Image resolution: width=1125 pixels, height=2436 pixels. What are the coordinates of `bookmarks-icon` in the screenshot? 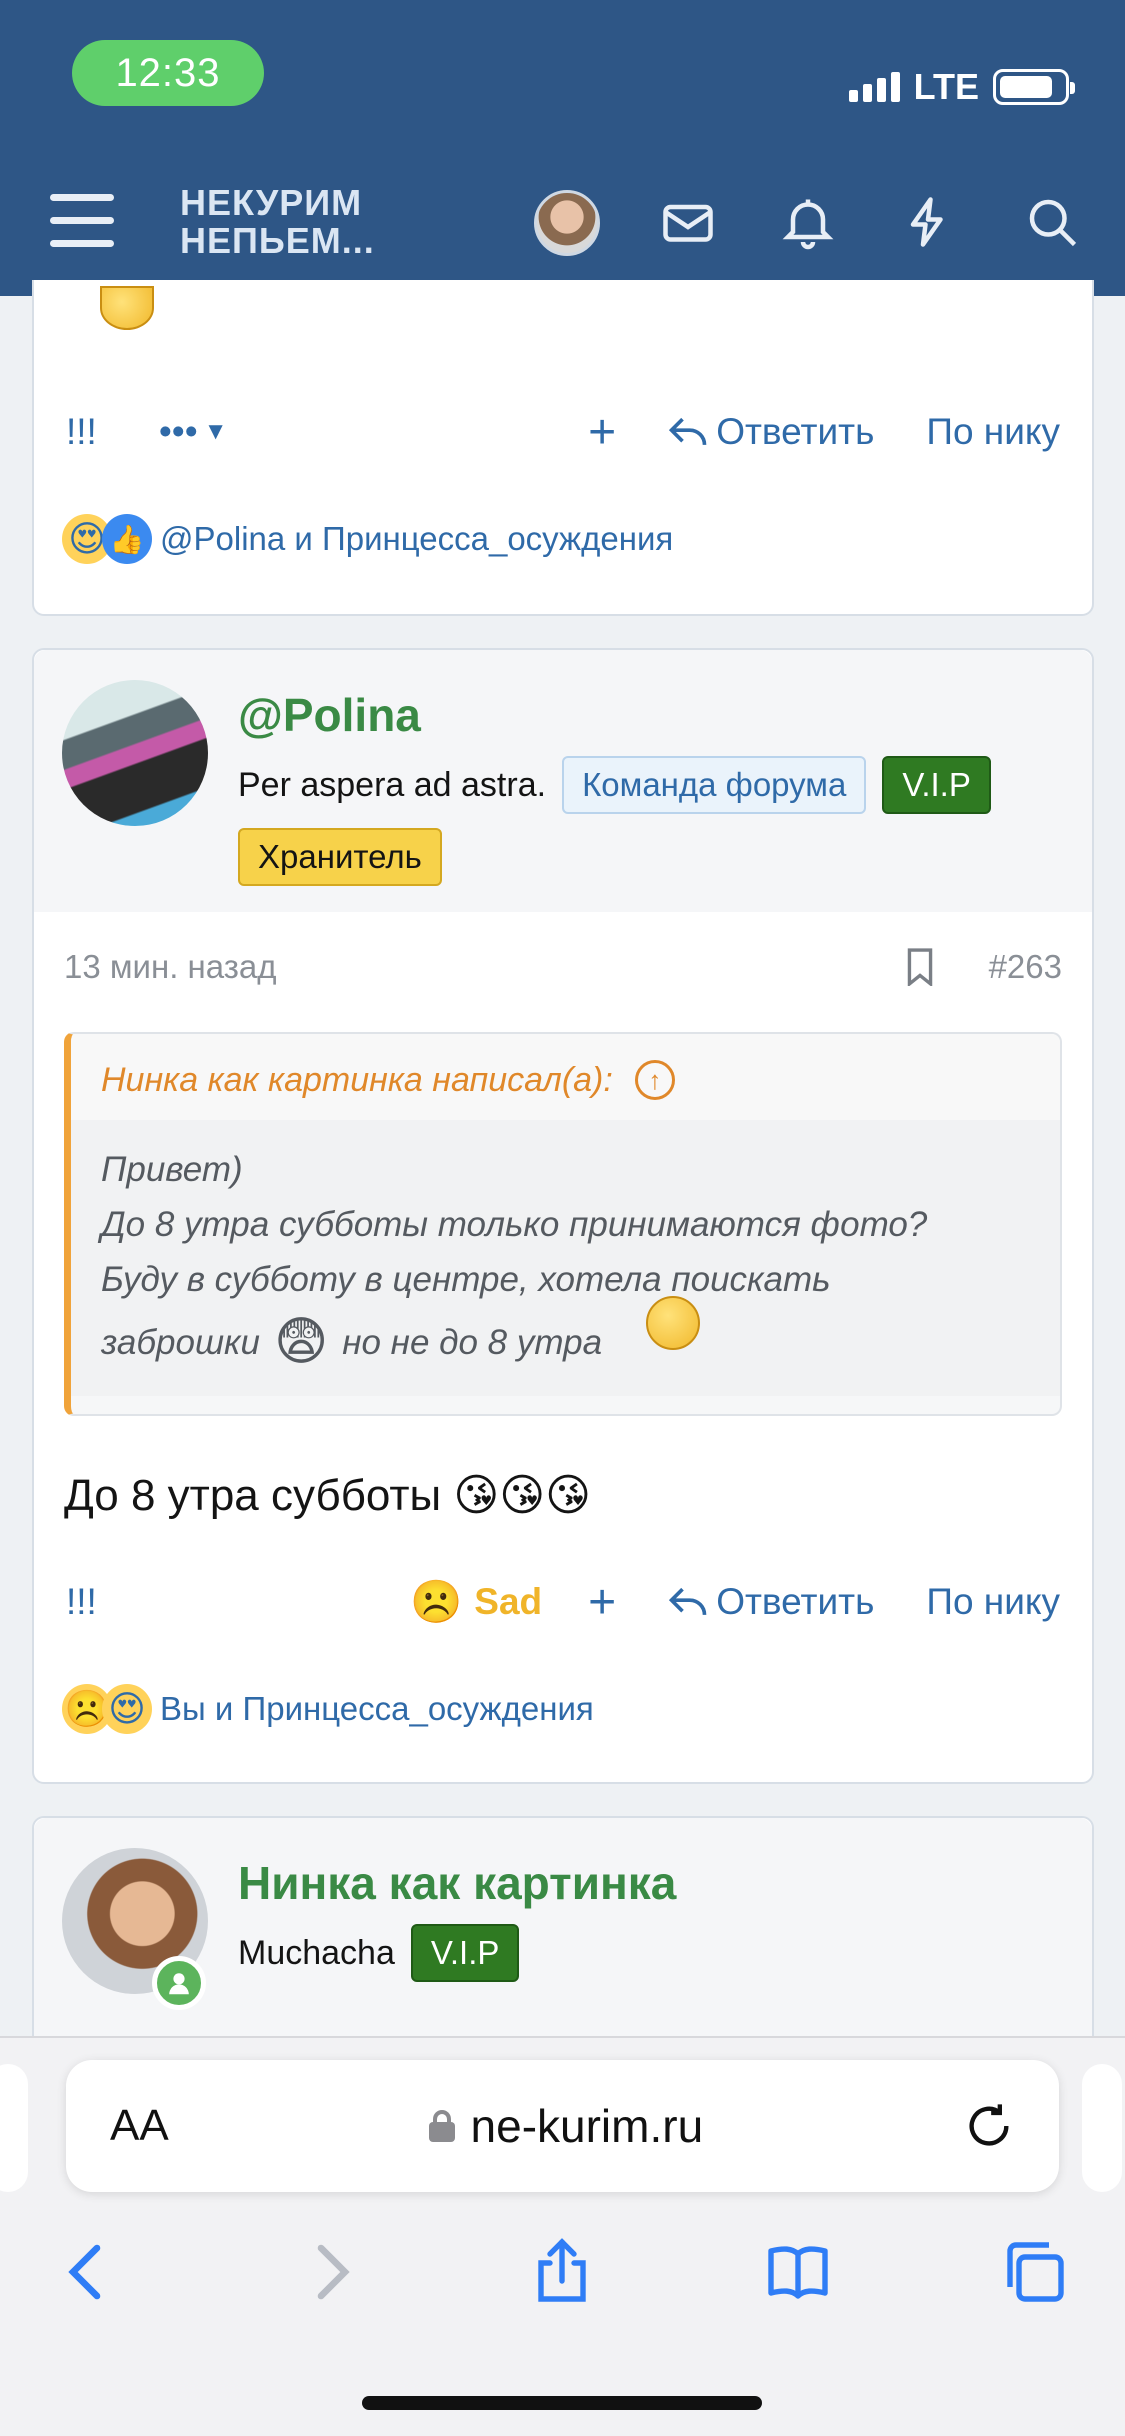 It's located at (798, 2272).